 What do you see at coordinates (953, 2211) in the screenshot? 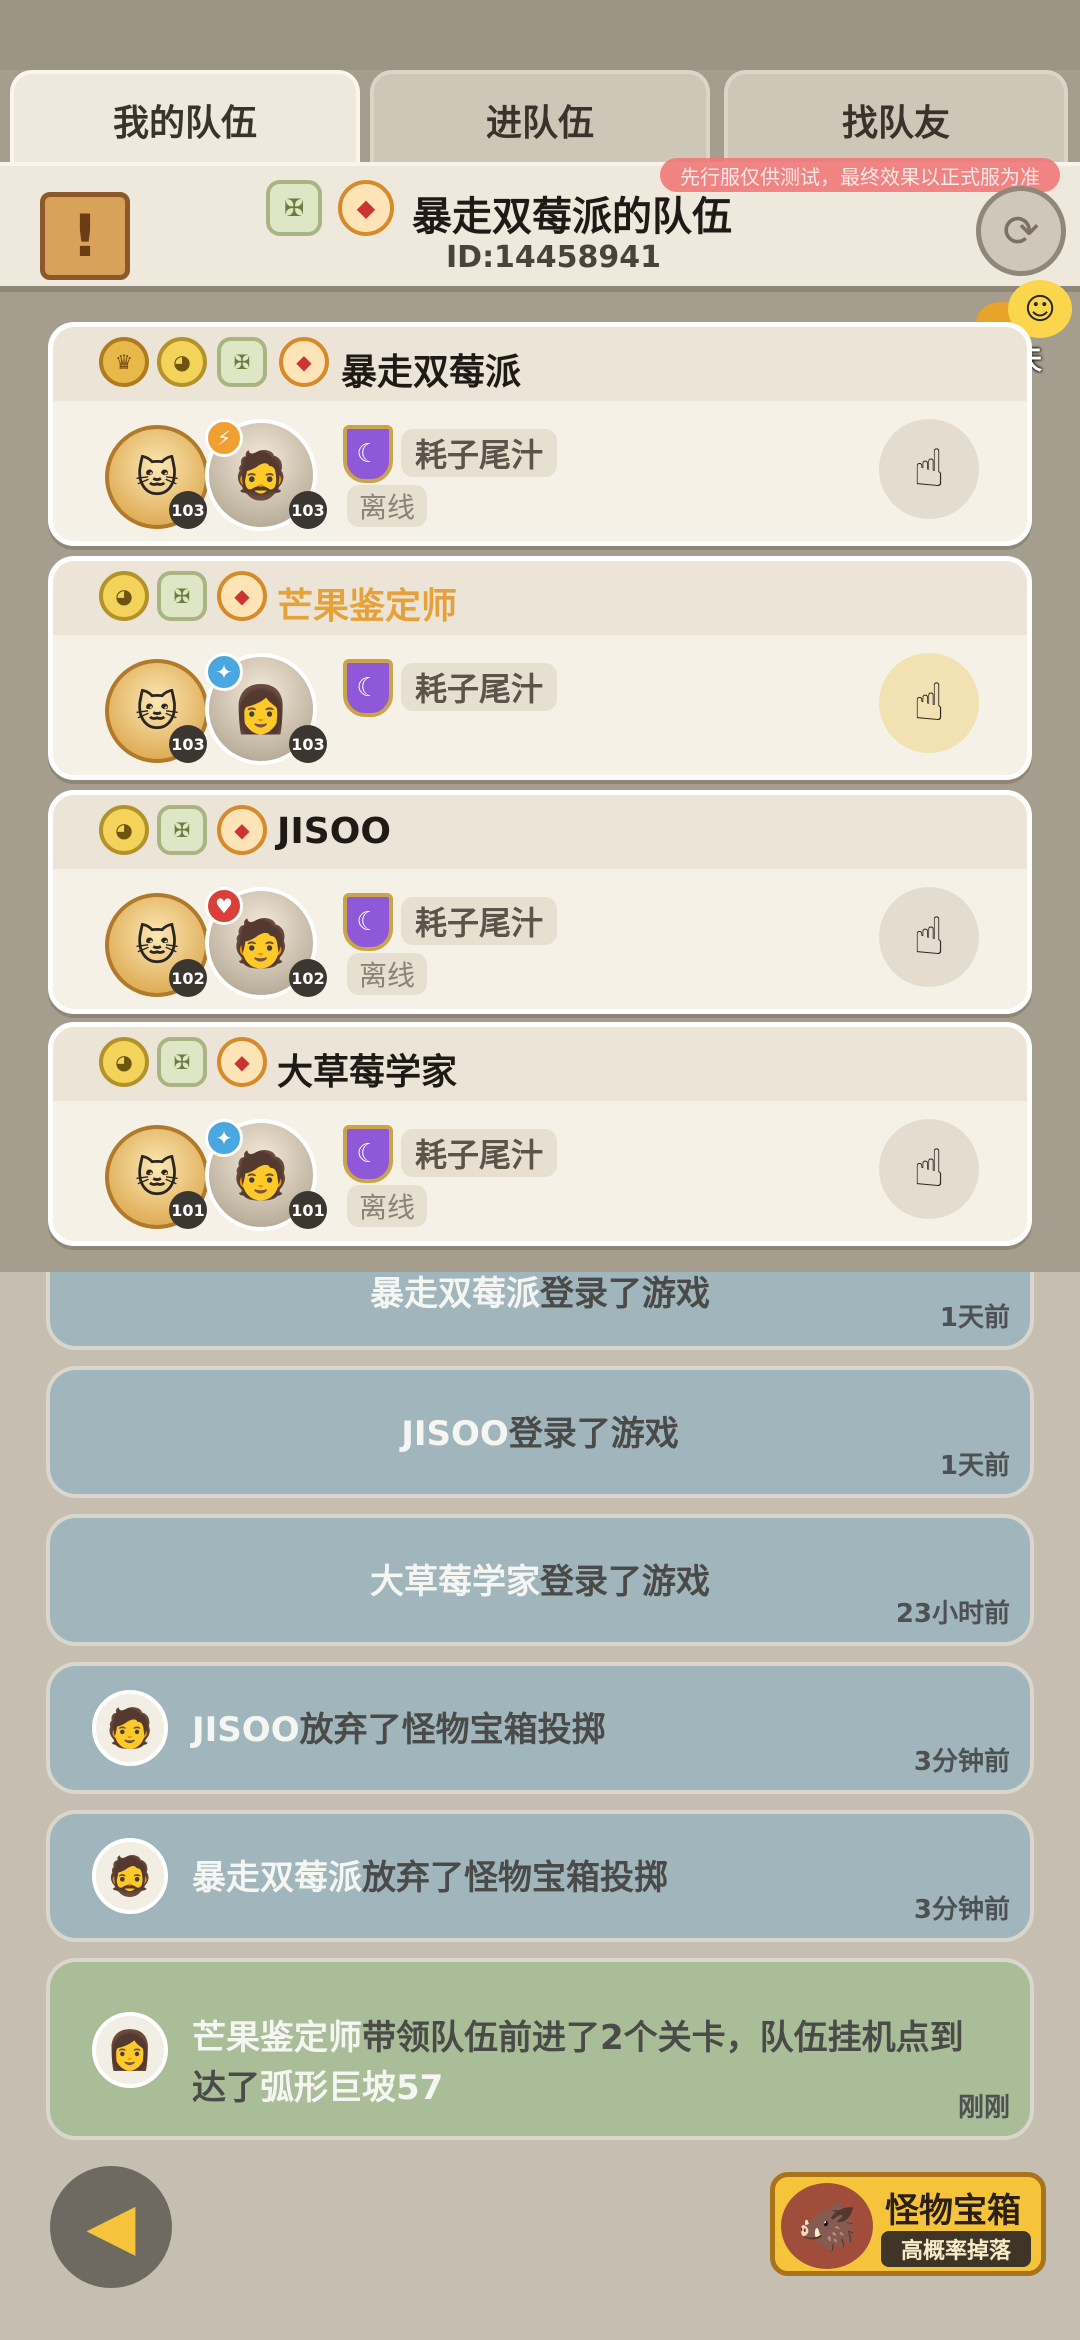
I see `chest-title: 怪物宝箱` at bounding box center [953, 2211].